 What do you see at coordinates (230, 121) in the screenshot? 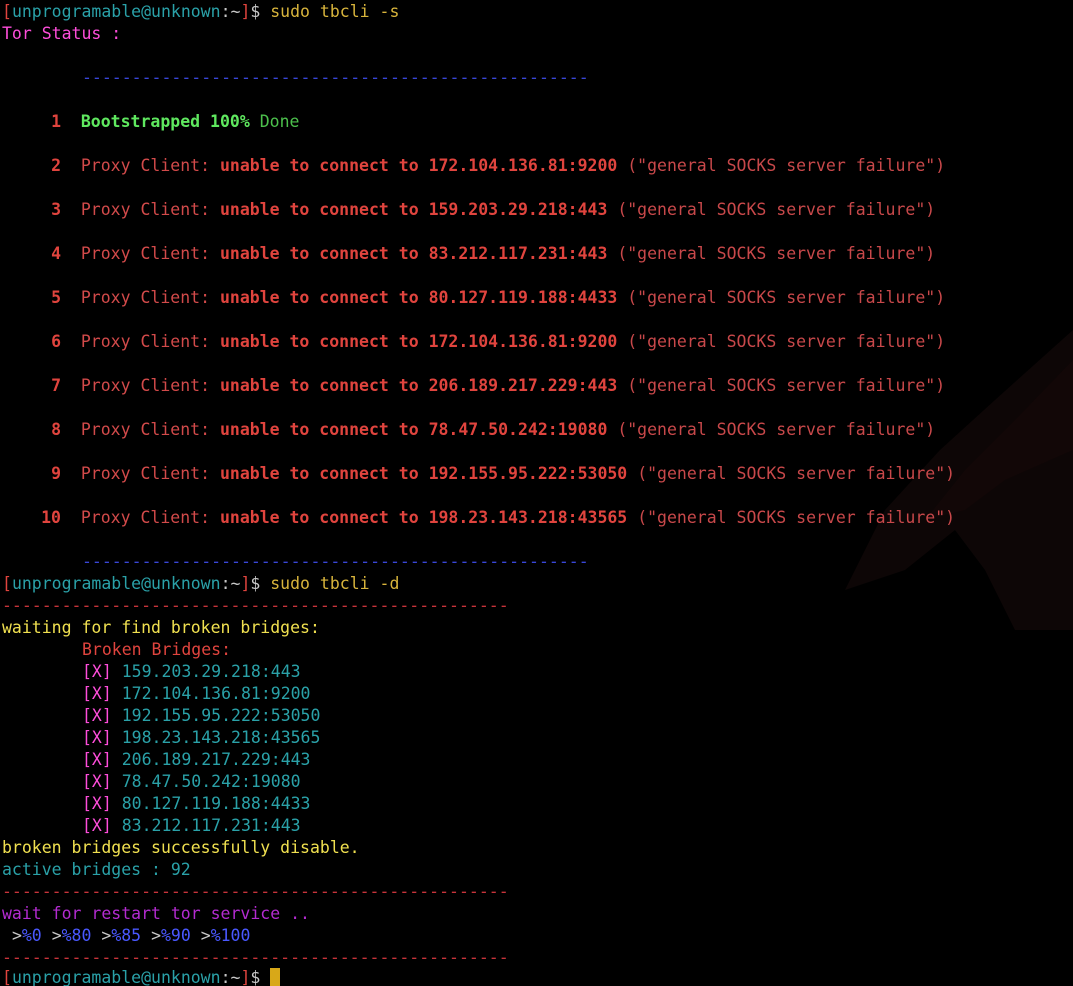
I see `bootstrap-percent: 100%` at bounding box center [230, 121].